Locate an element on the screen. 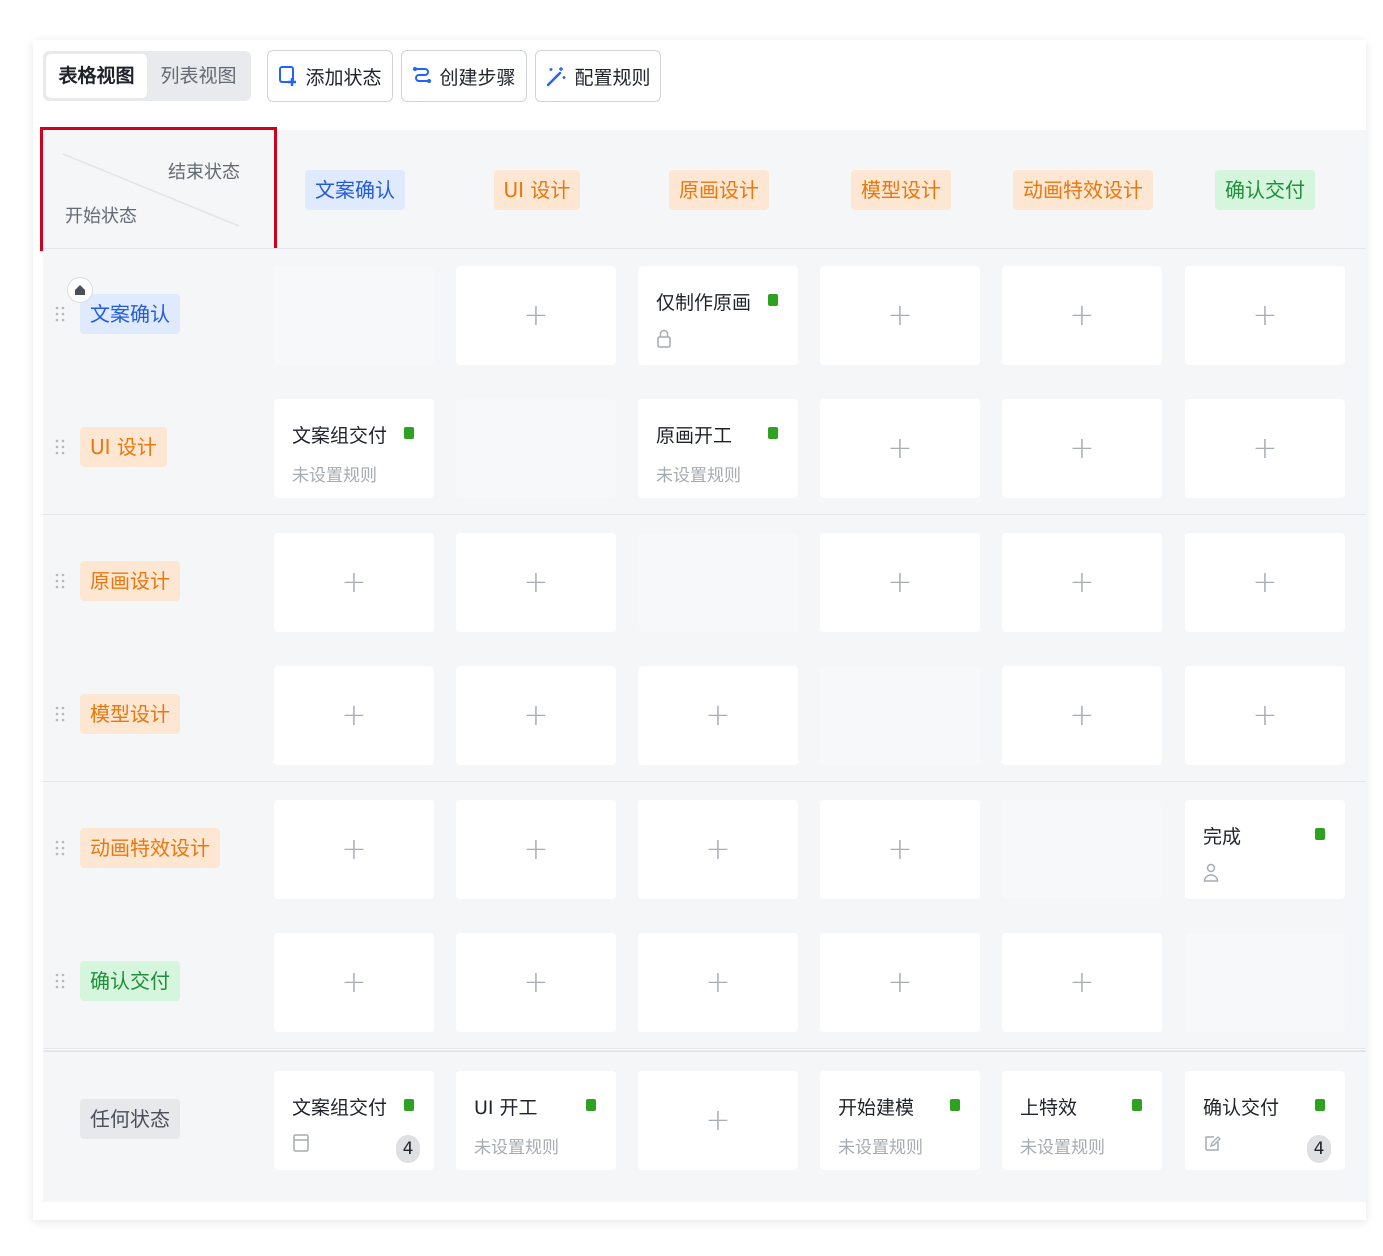  transition-cell: 文案组交付 4 is located at coordinates (354, 1120).